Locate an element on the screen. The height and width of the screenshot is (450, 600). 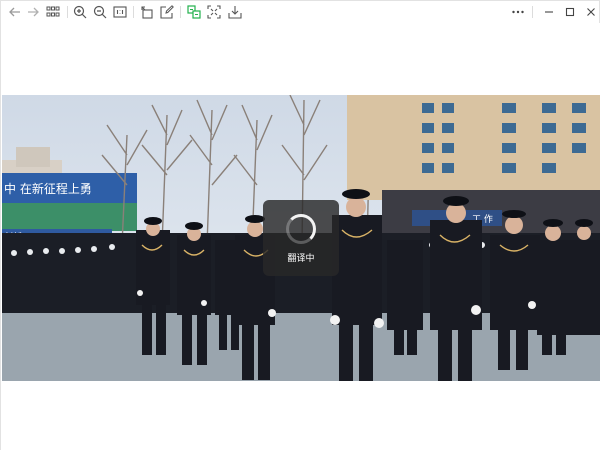
translate-button is located at coordinates (194, 12).